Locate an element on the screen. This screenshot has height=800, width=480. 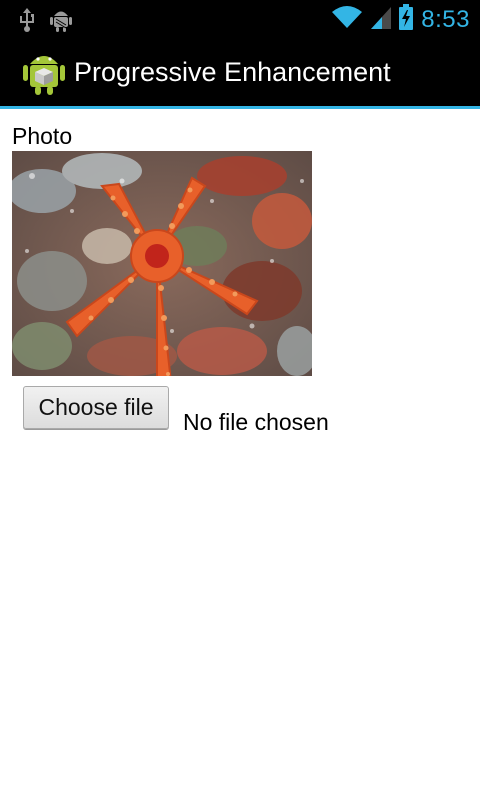
usb-icon is located at coordinates (27, 22).